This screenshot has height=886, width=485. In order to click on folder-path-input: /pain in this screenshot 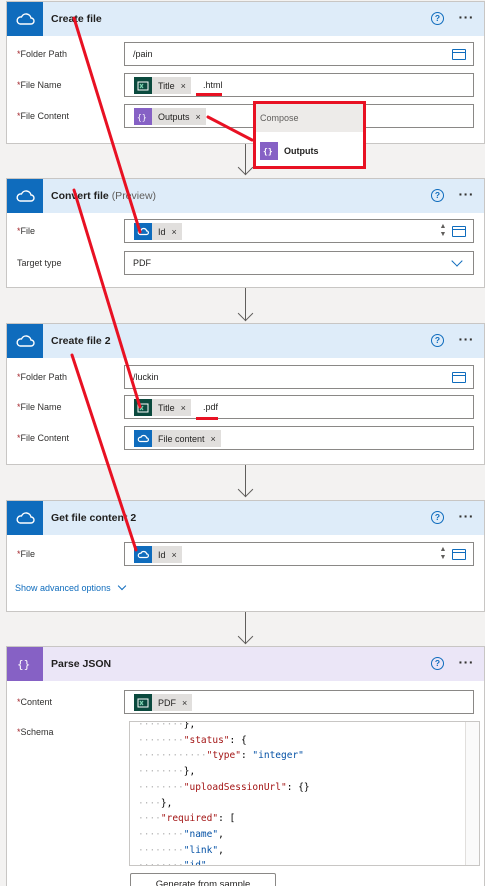, I will do `click(299, 54)`.